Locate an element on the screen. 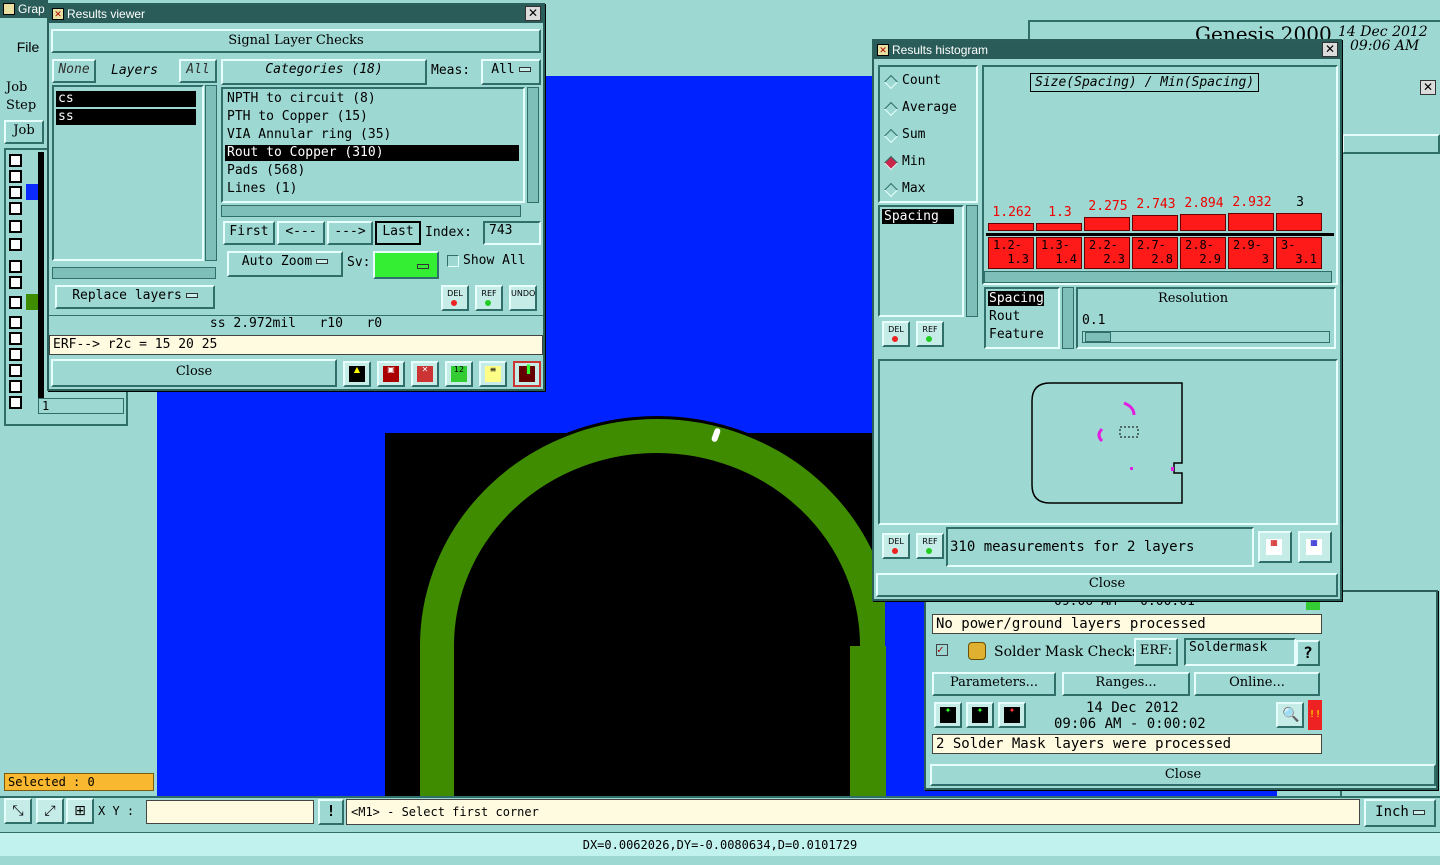 The height and width of the screenshot is (865, 1440). undo-icon: UNDO is located at coordinates (523, 298).